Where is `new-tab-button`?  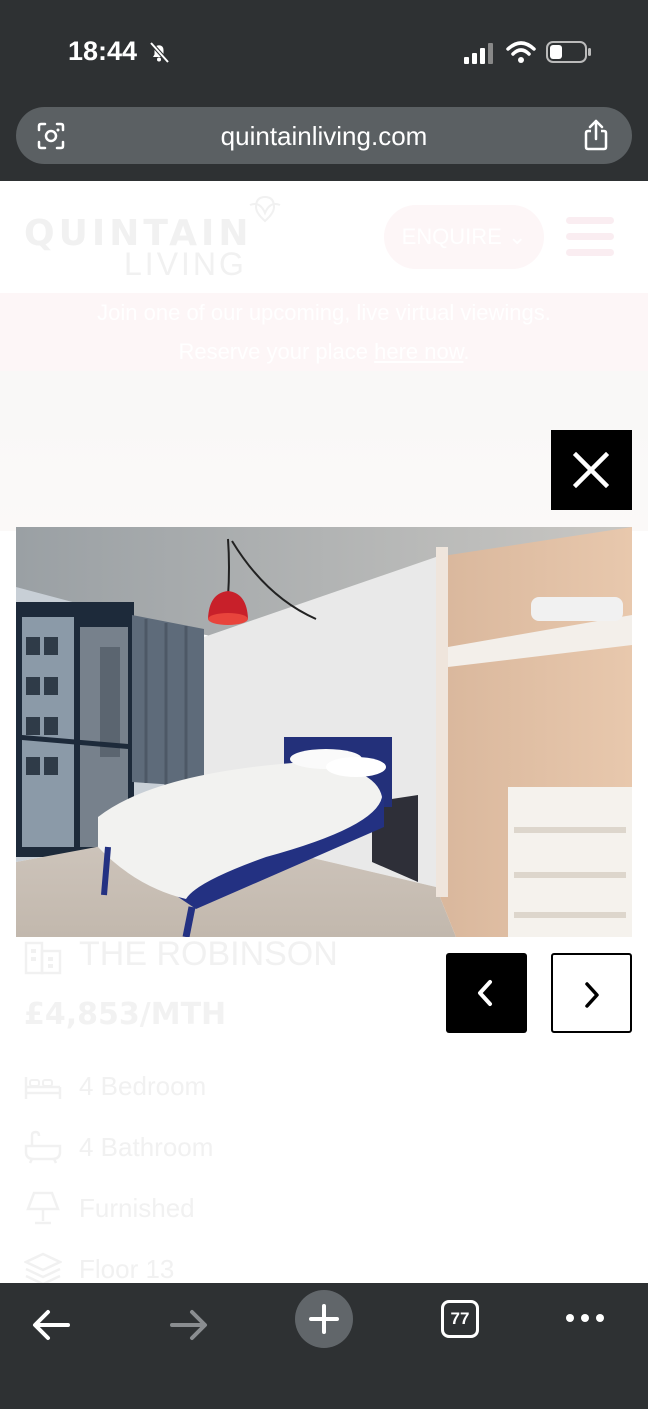
new-tab-button is located at coordinates (324, 1319).